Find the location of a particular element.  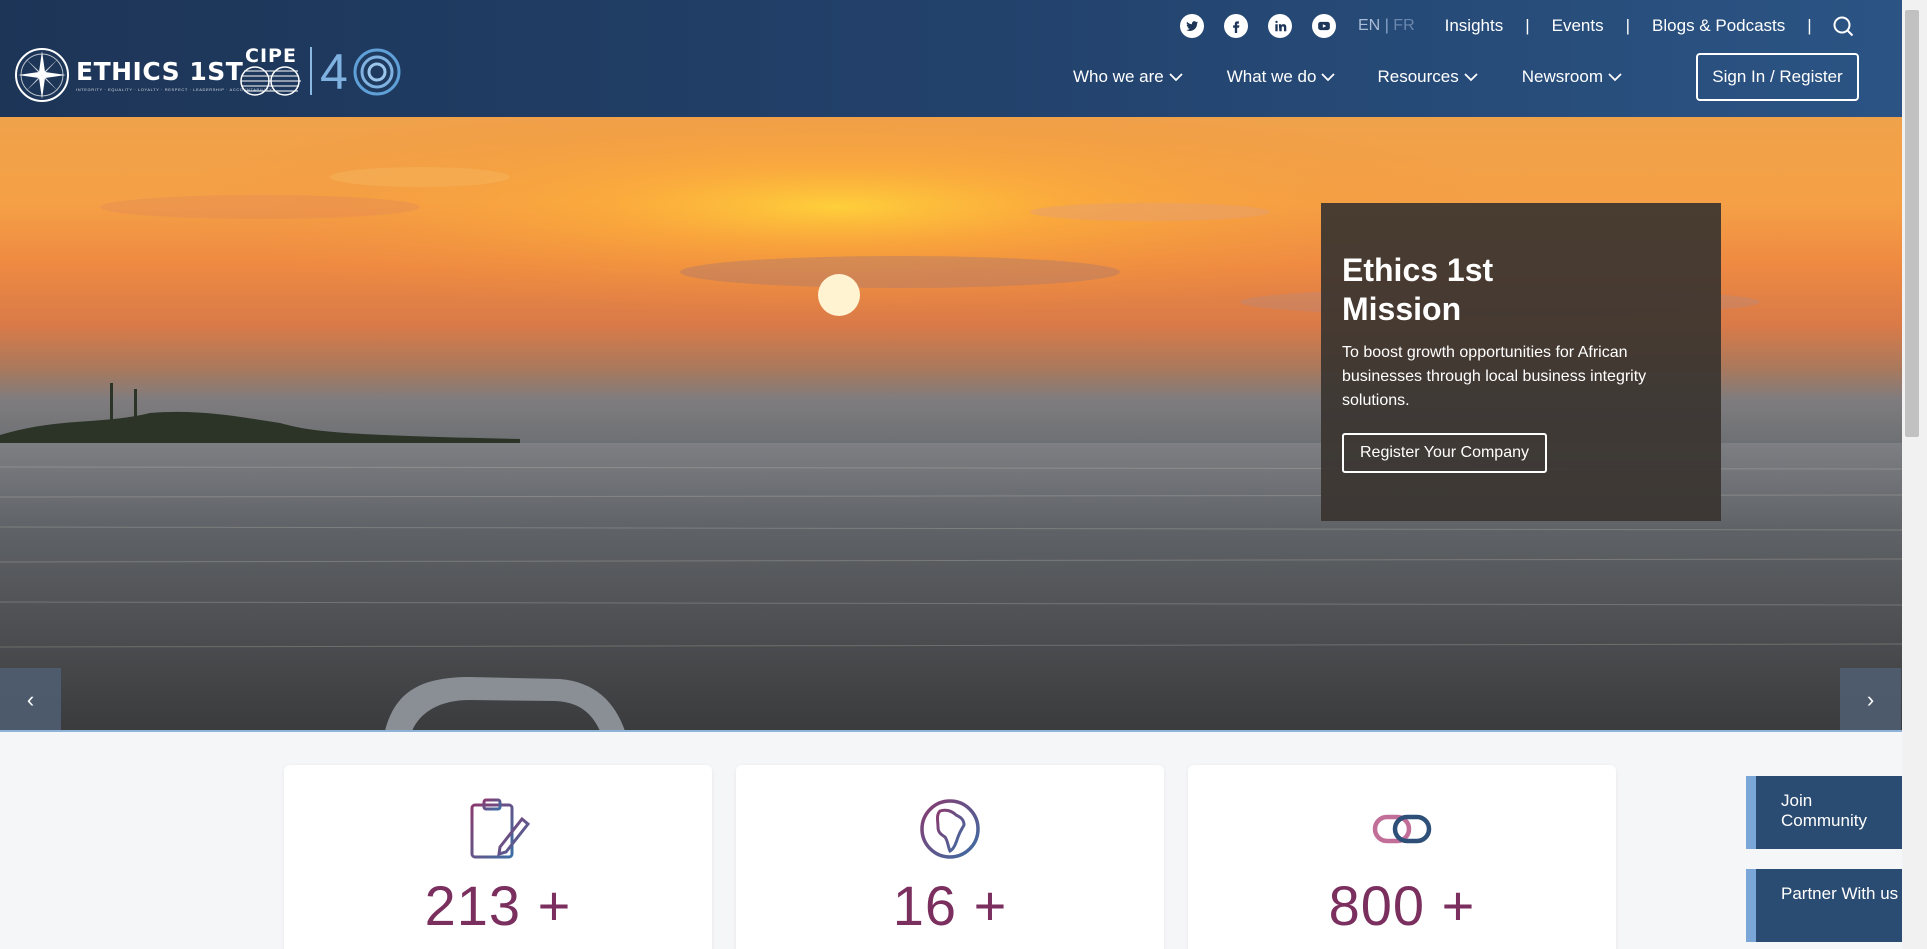

nav-label: What we do is located at coordinates (1271, 76).